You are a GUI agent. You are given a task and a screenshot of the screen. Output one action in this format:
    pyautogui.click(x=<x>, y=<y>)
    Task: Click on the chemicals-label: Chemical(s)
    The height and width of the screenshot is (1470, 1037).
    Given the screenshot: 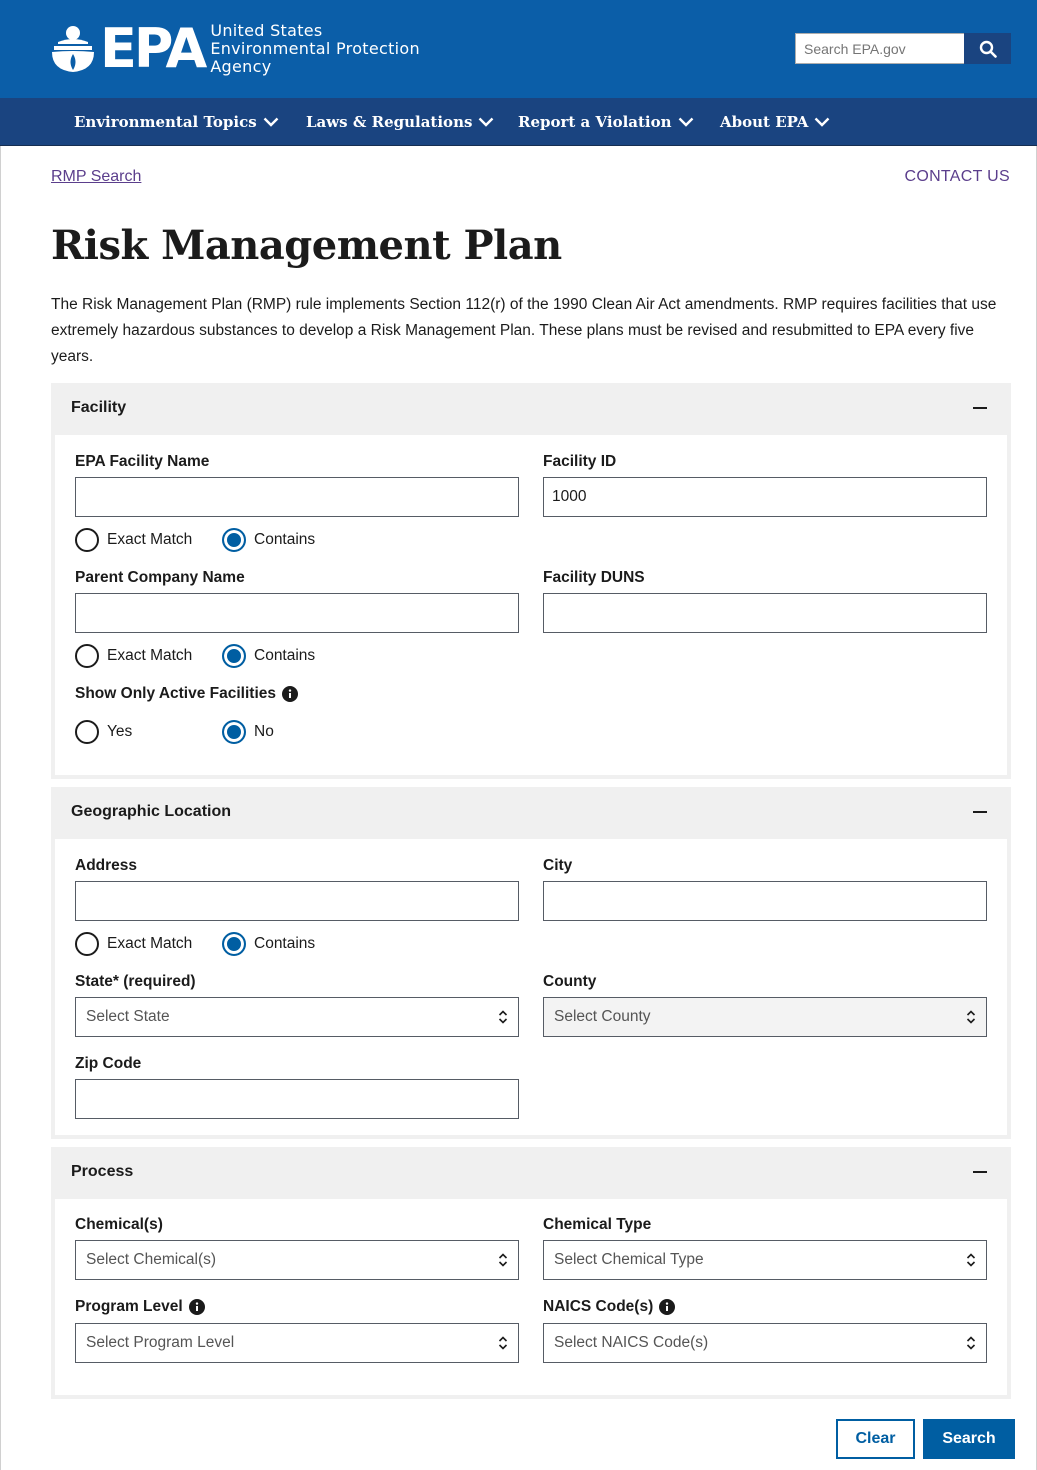 What is the action you would take?
    pyautogui.click(x=119, y=1224)
    